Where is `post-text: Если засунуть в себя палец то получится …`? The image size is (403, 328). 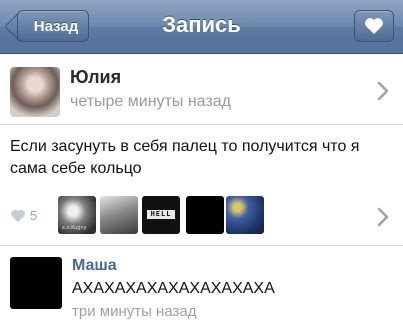
post-text: Если засунуть в себя палец то получится … is located at coordinates (185, 157).